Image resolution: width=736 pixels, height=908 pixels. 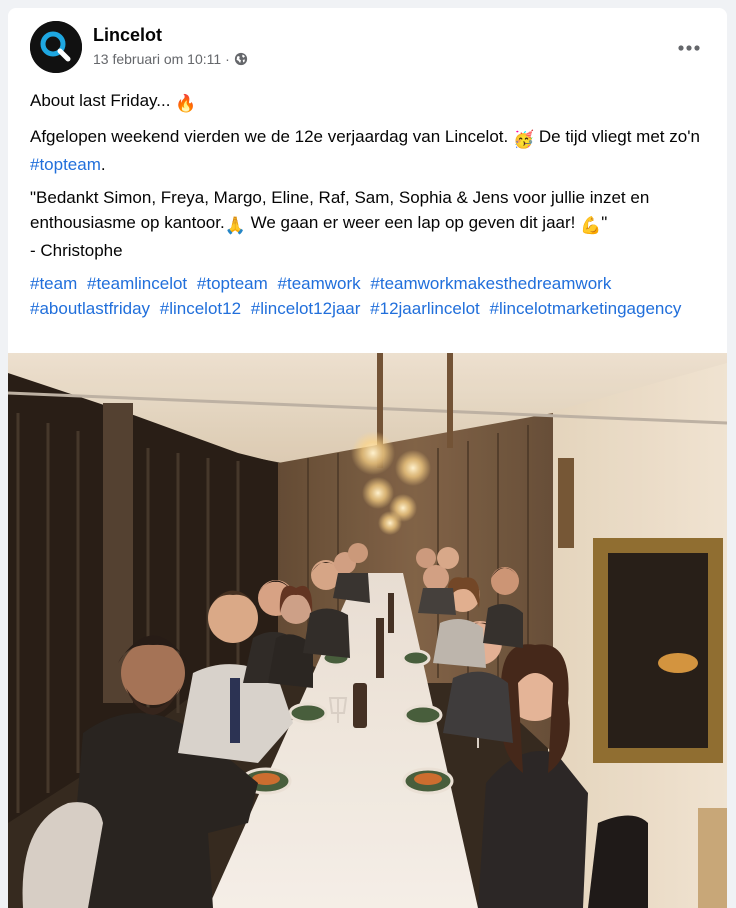 What do you see at coordinates (367, 48) in the screenshot?
I see `post-header: Lincelot 13 februari om 10:11 ·` at bounding box center [367, 48].